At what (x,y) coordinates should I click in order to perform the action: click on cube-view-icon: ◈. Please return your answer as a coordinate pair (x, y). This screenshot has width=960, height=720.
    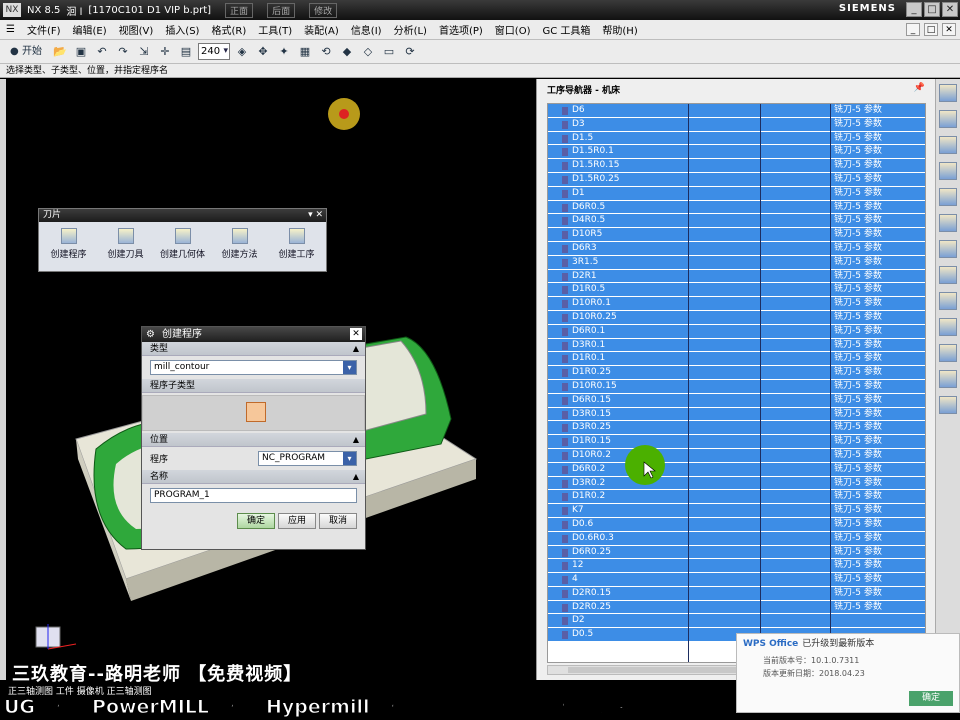
    Looking at the image, I should click on (242, 52).